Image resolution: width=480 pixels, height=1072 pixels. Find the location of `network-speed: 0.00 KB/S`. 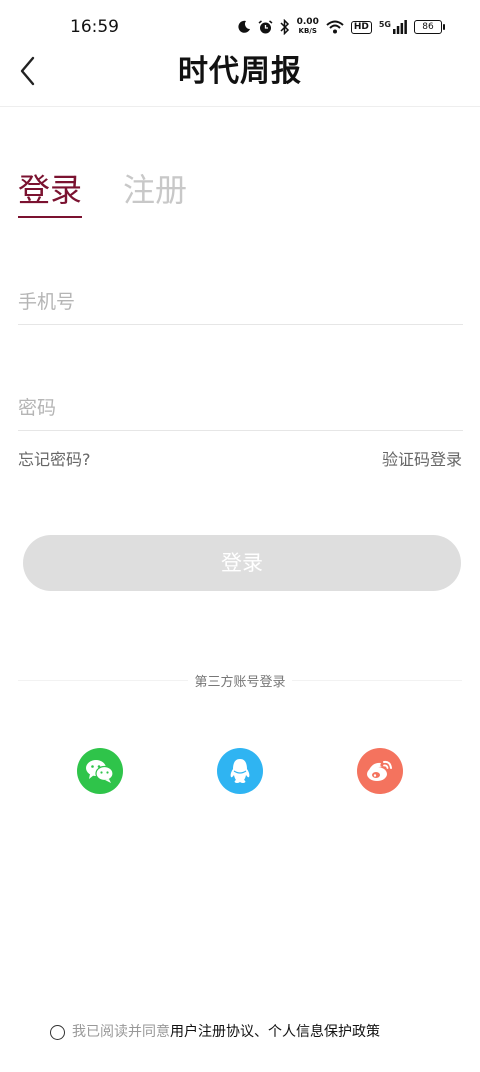

network-speed: 0.00 KB/S is located at coordinates (308, 27).